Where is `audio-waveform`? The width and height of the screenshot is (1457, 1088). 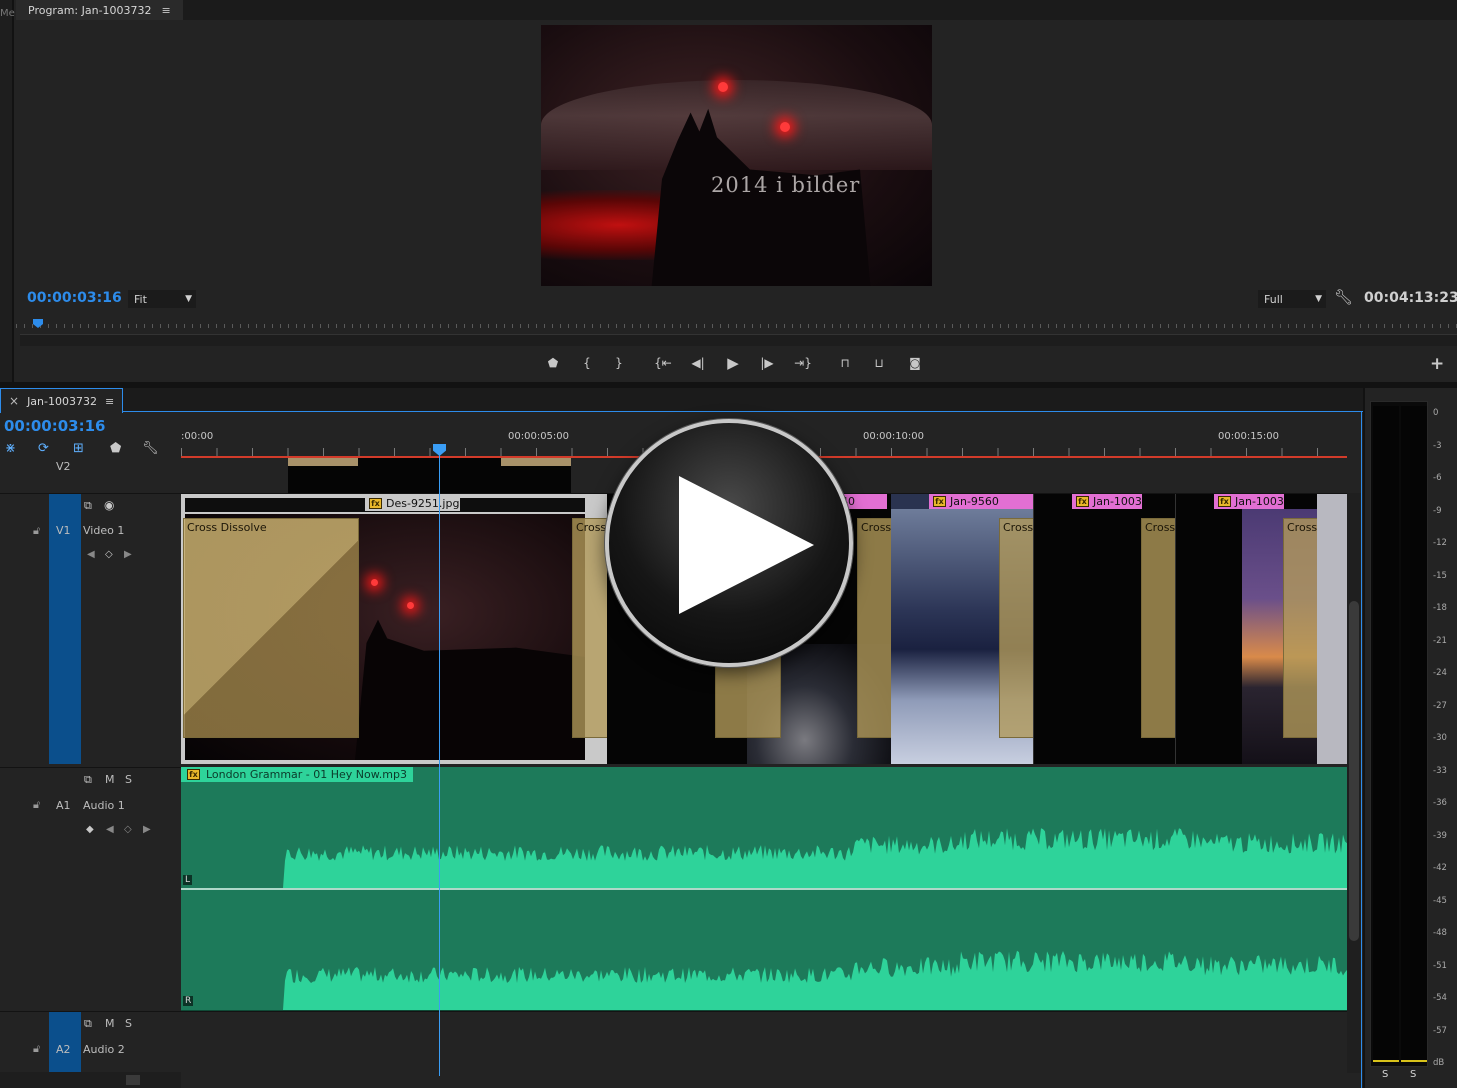
audio-waveform is located at coordinates (764, 919).